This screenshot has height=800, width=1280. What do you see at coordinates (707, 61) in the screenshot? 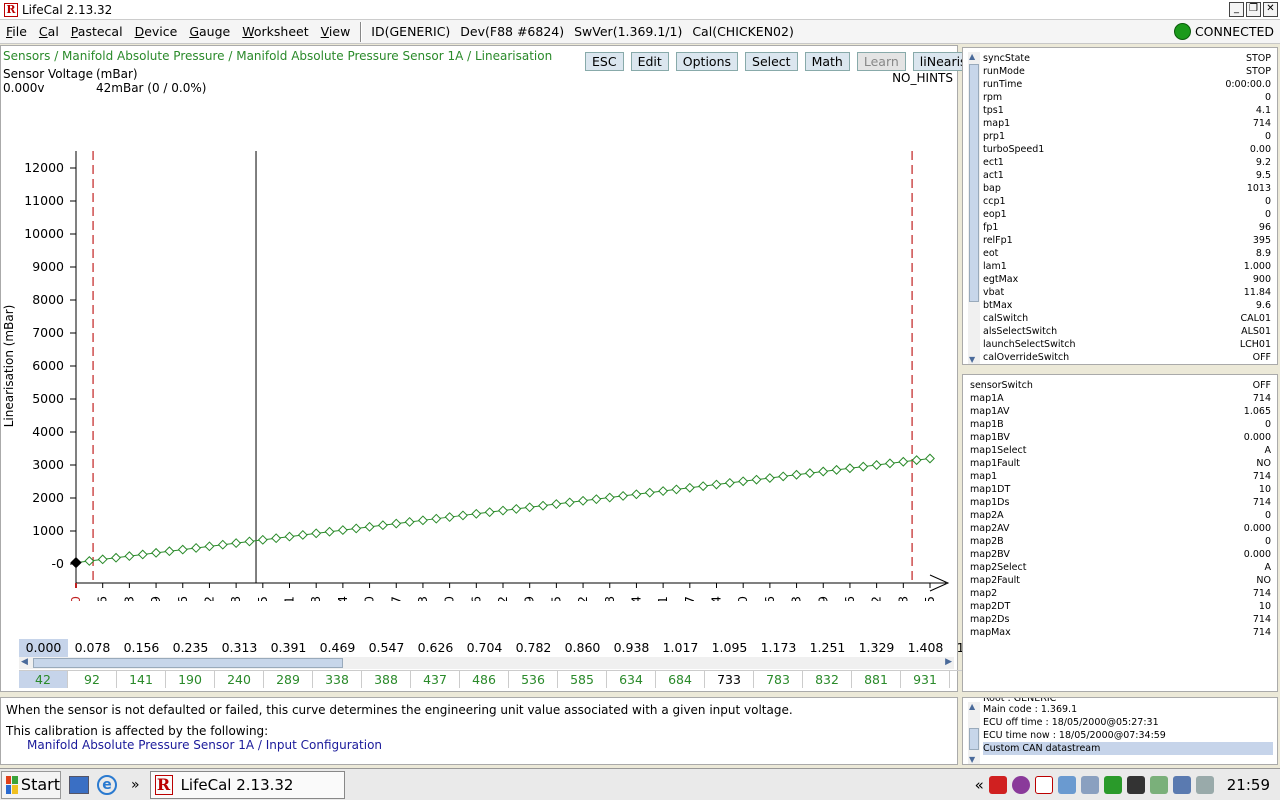
I see `options-button: Options` at bounding box center [707, 61].